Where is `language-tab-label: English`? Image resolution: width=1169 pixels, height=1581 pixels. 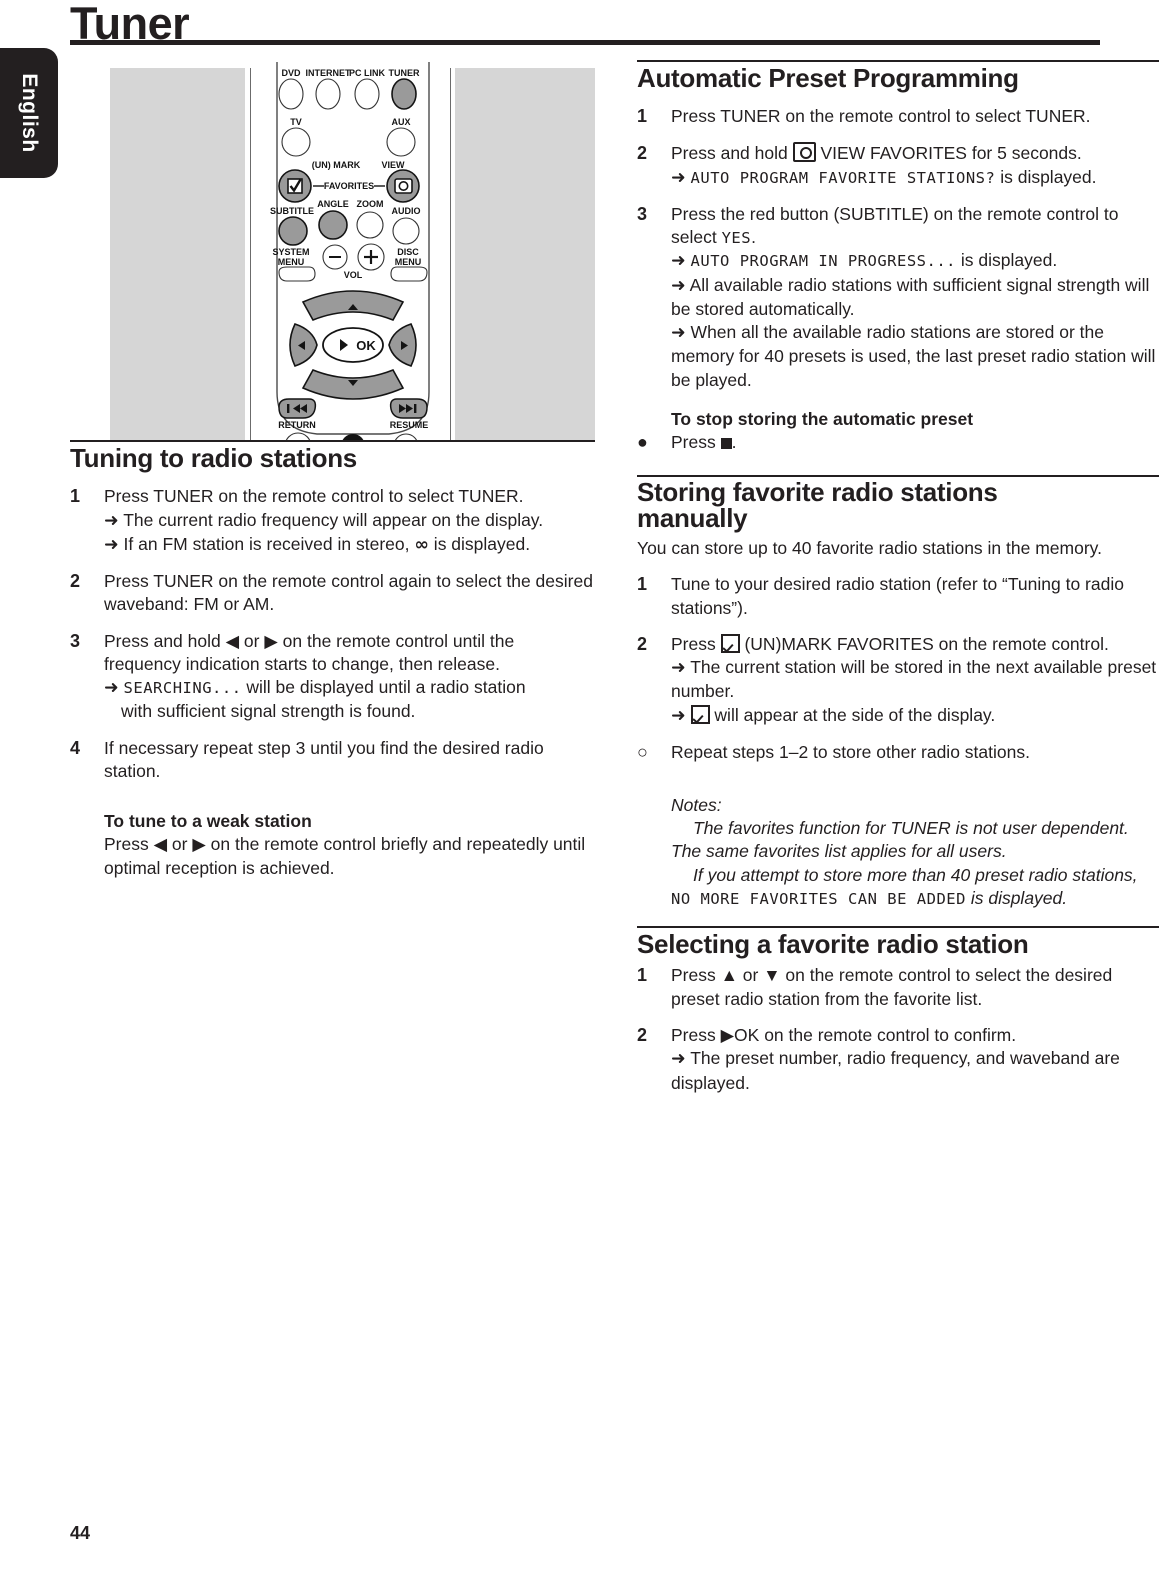
language-tab-label: English is located at coordinates (29, 113).